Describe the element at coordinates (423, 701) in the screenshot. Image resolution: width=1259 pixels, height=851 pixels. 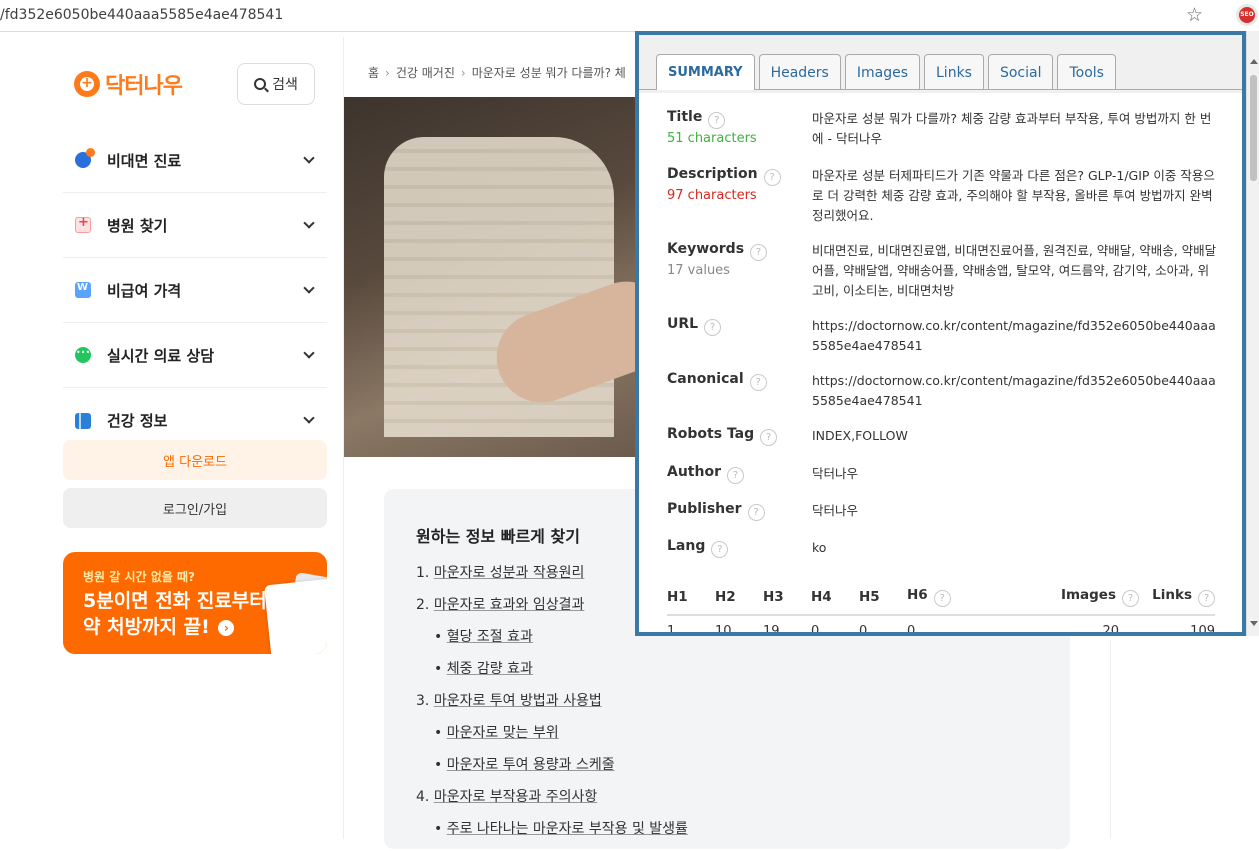
I see `toc-item-number: 3.` at that location.